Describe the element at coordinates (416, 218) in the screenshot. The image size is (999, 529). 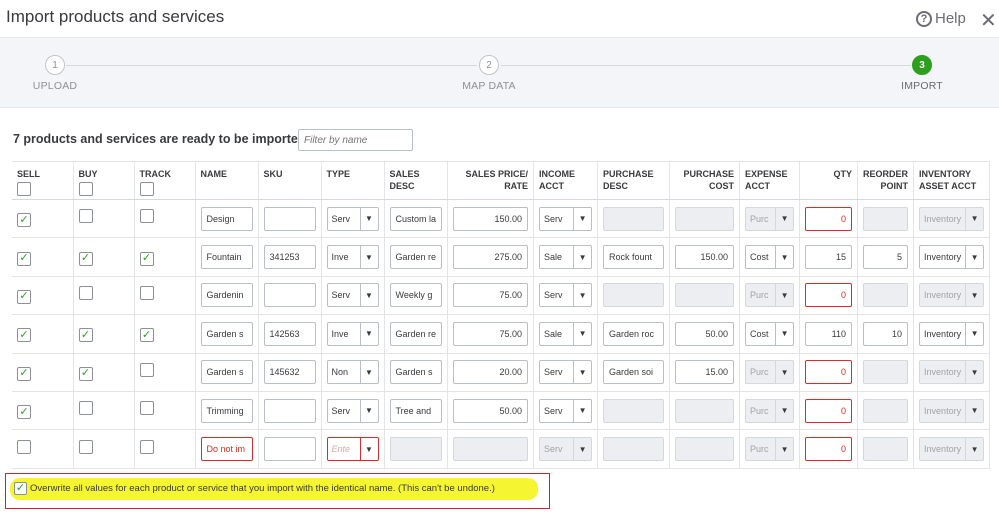
I see `sales-desc-input: Custom la` at that location.